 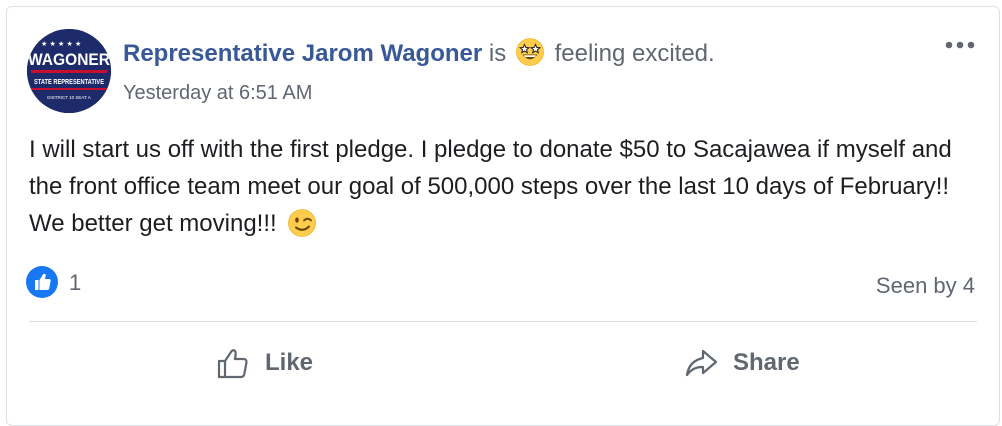 What do you see at coordinates (42, 282) in the screenshot?
I see `like-reaction-icon` at bounding box center [42, 282].